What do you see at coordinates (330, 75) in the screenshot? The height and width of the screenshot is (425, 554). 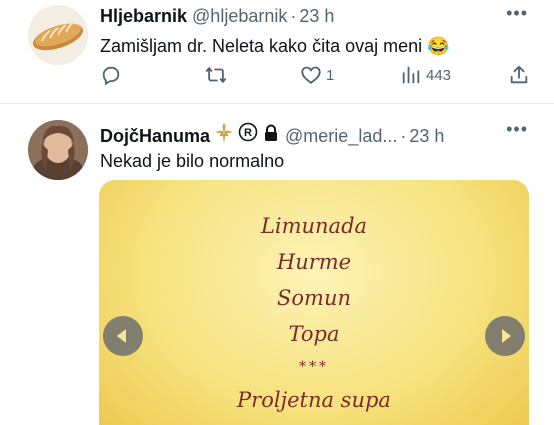 I see `like-count: 1` at bounding box center [330, 75].